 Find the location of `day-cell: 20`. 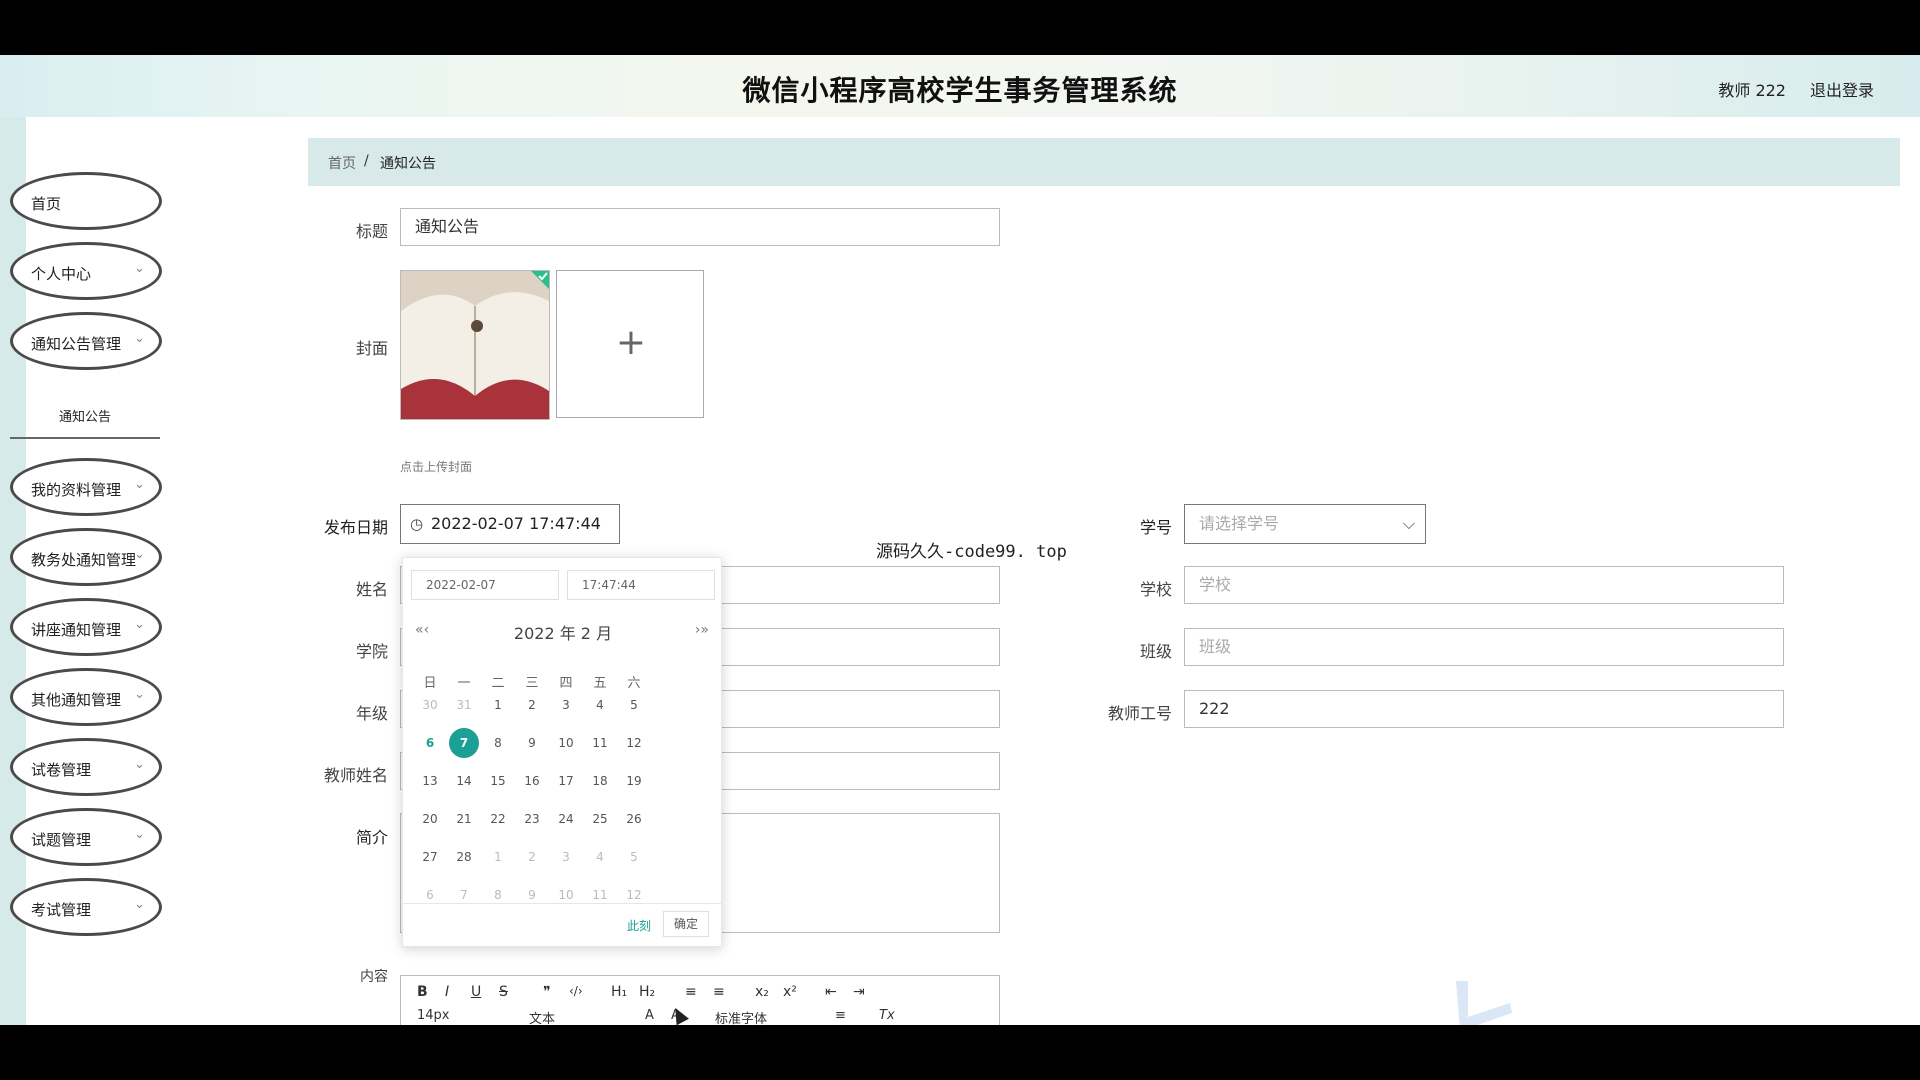

day-cell: 20 is located at coordinates (430, 819).